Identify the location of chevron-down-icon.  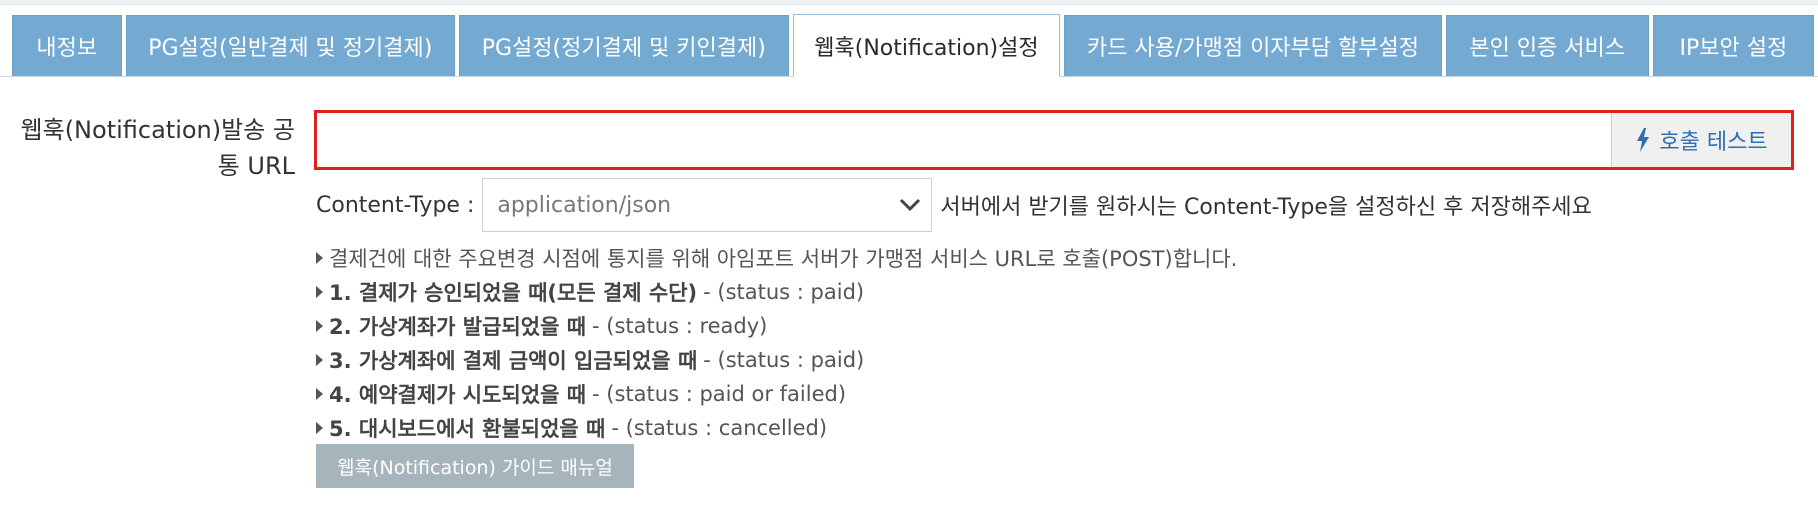
(910, 205).